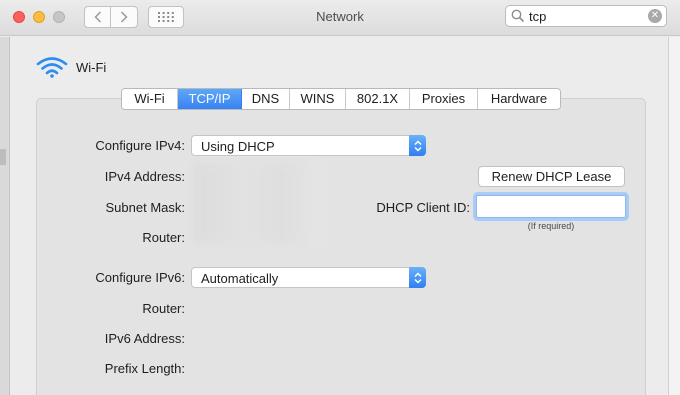 Image resolution: width=680 pixels, height=395 pixels. I want to click on ipv6-router-label: Router:, so click(163, 308).